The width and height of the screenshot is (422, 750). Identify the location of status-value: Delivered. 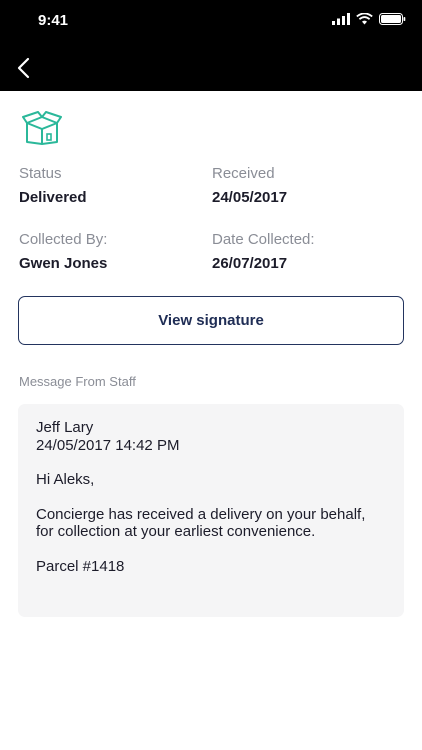
(53, 197).